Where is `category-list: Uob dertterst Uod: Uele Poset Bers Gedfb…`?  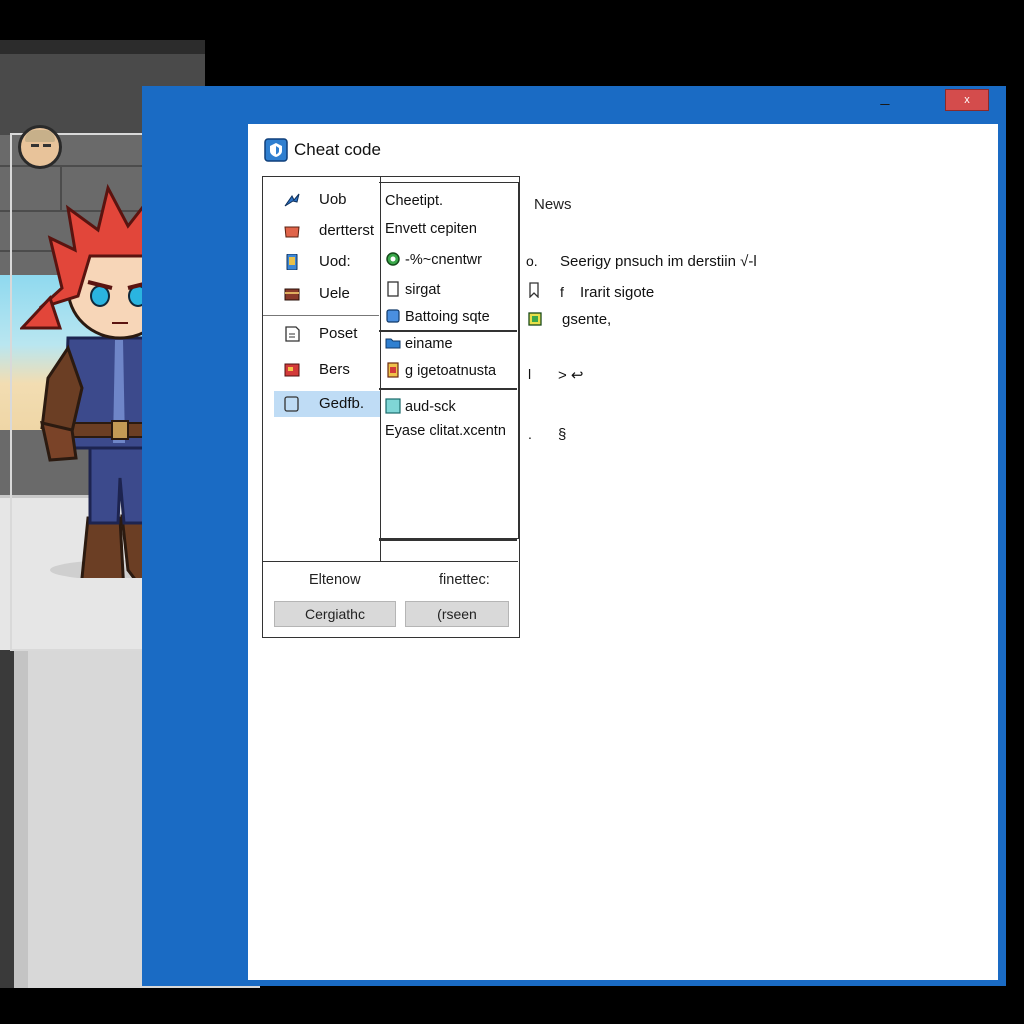
category-list: Uob dertterst Uod: Uele Poset Bers Gedfb… is located at coordinates (322, 369).